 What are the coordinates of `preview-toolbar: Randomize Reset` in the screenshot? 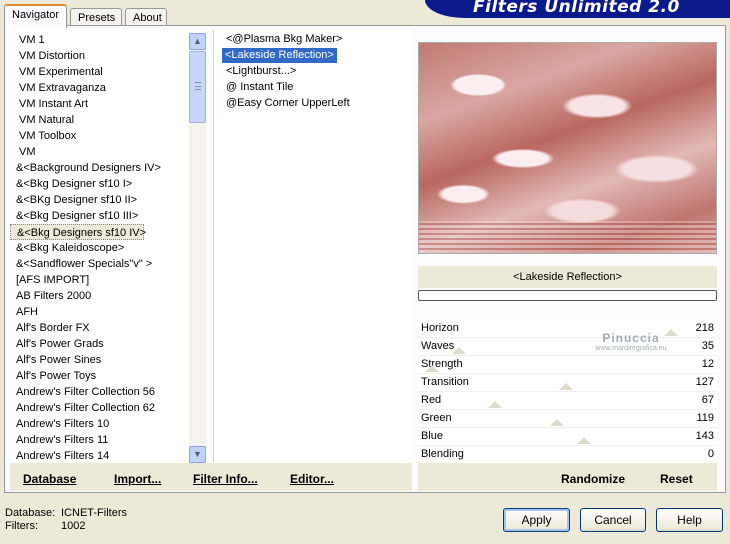 It's located at (567, 477).